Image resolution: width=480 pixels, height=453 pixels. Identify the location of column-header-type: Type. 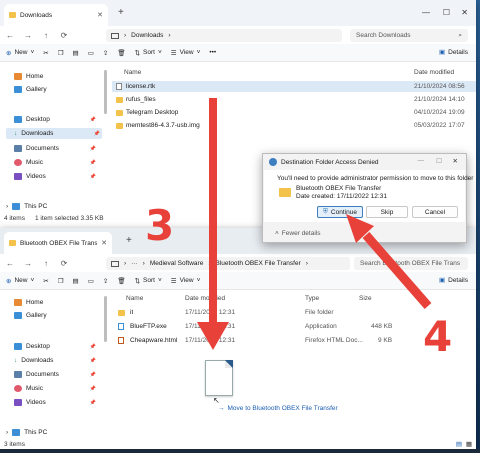
(312, 298).